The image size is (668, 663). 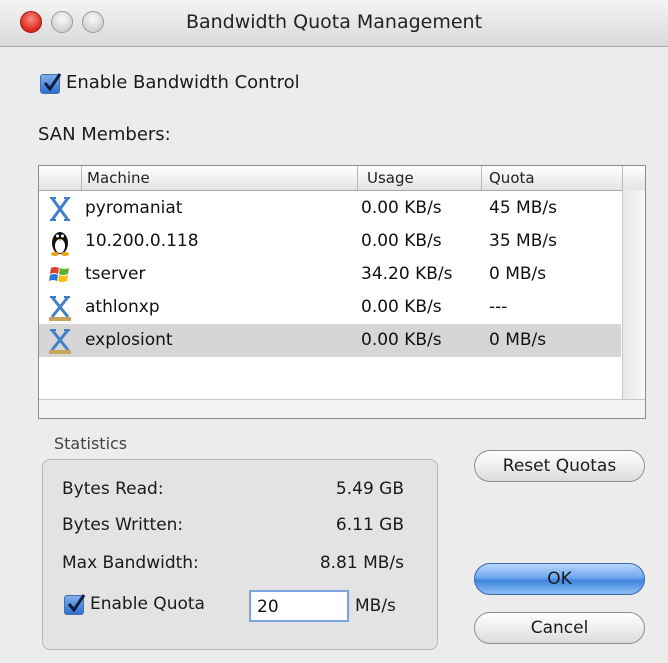 I want to click on reset-quotas-button: Reset Quotas, so click(x=559, y=466).